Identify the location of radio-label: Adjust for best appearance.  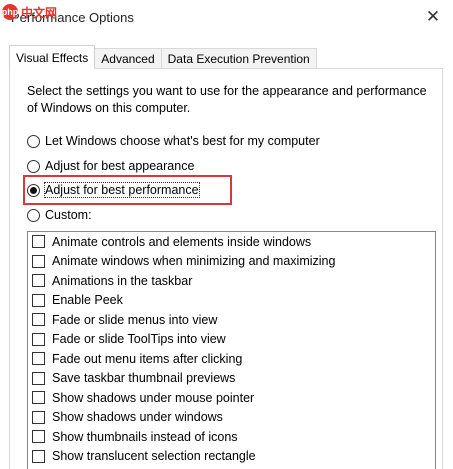
(120, 166).